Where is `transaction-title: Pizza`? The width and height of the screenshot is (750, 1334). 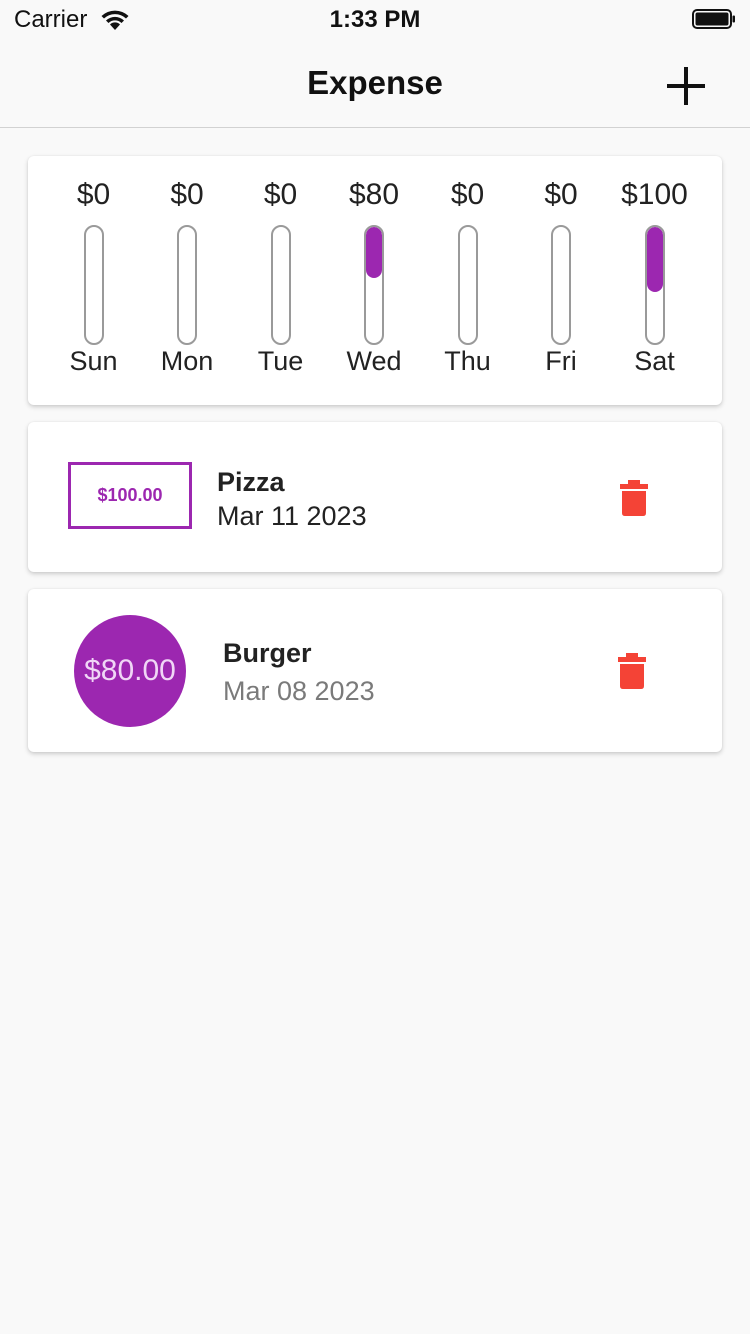 transaction-title: Pizza is located at coordinates (251, 482).